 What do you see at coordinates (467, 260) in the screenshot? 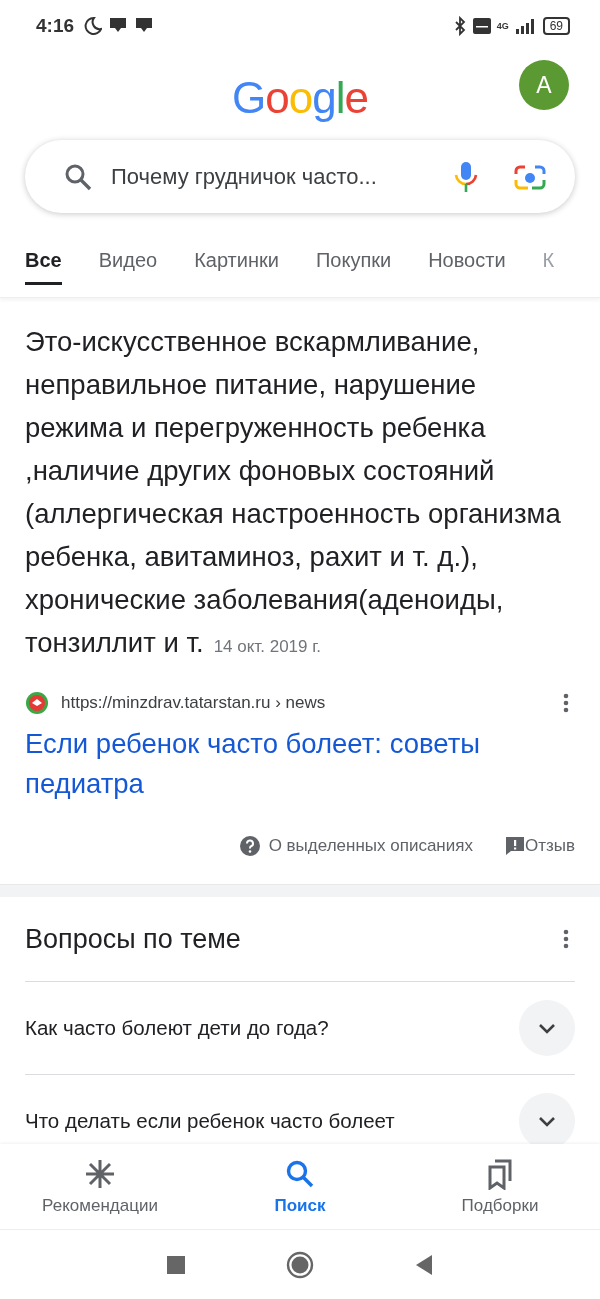
I see `search-tab: Новости` at bounding box center [467, 260].